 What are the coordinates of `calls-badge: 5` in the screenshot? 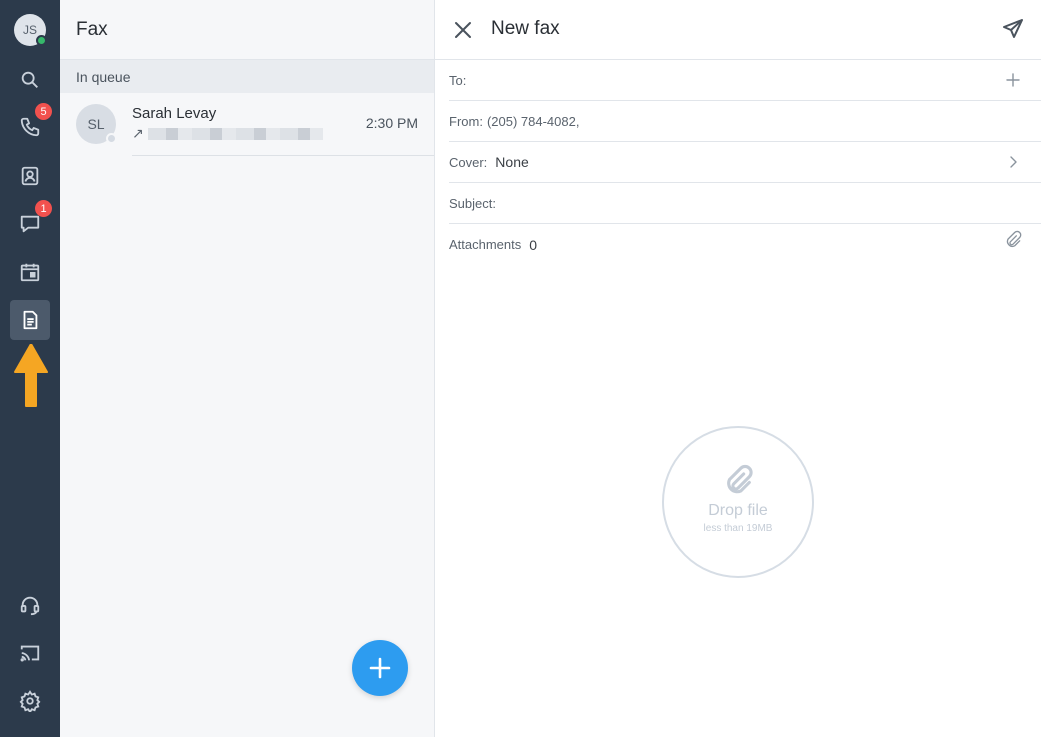 It's located at (43, 111).